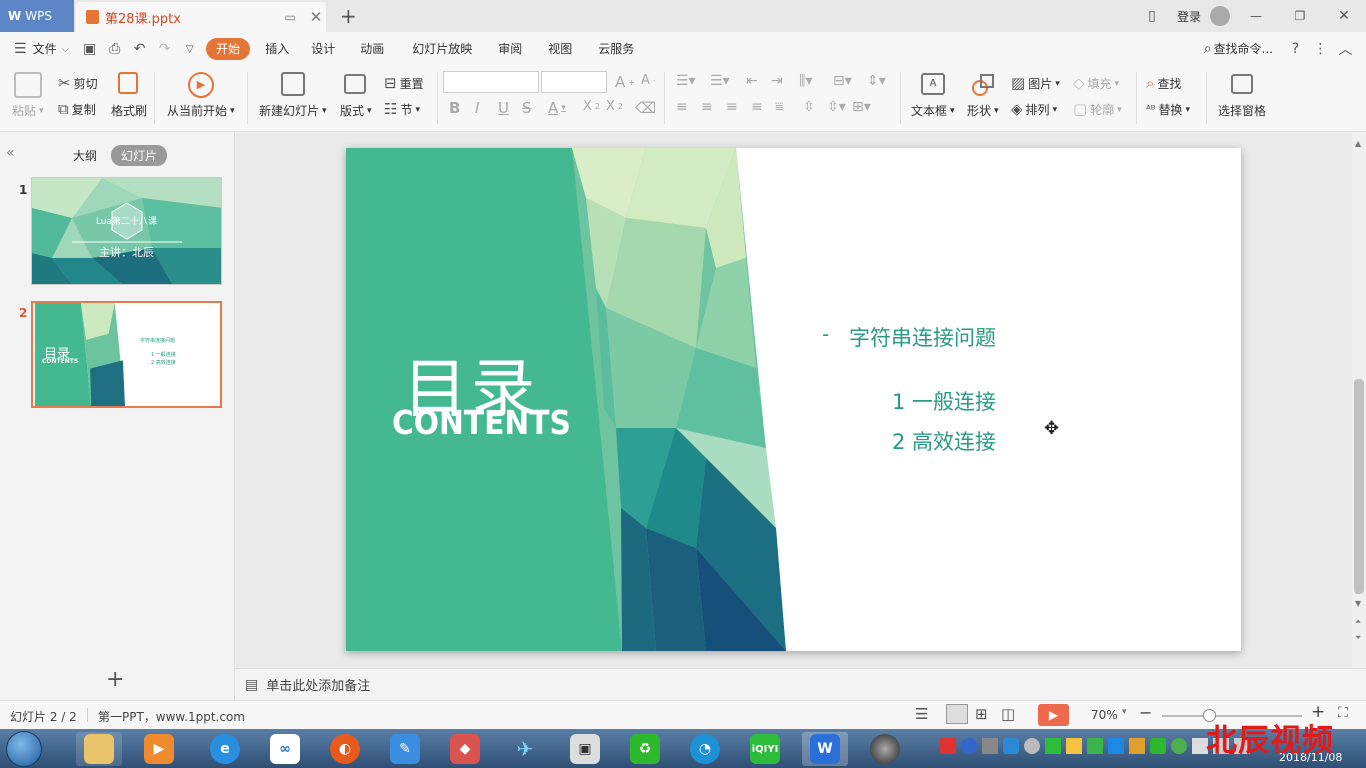 This screenshot has height=768, width=1366. What do you see at coordinates (37, 16) in the screenshot?
I see `tab-wps-home: W WPS` at bounding box center [37, 16].